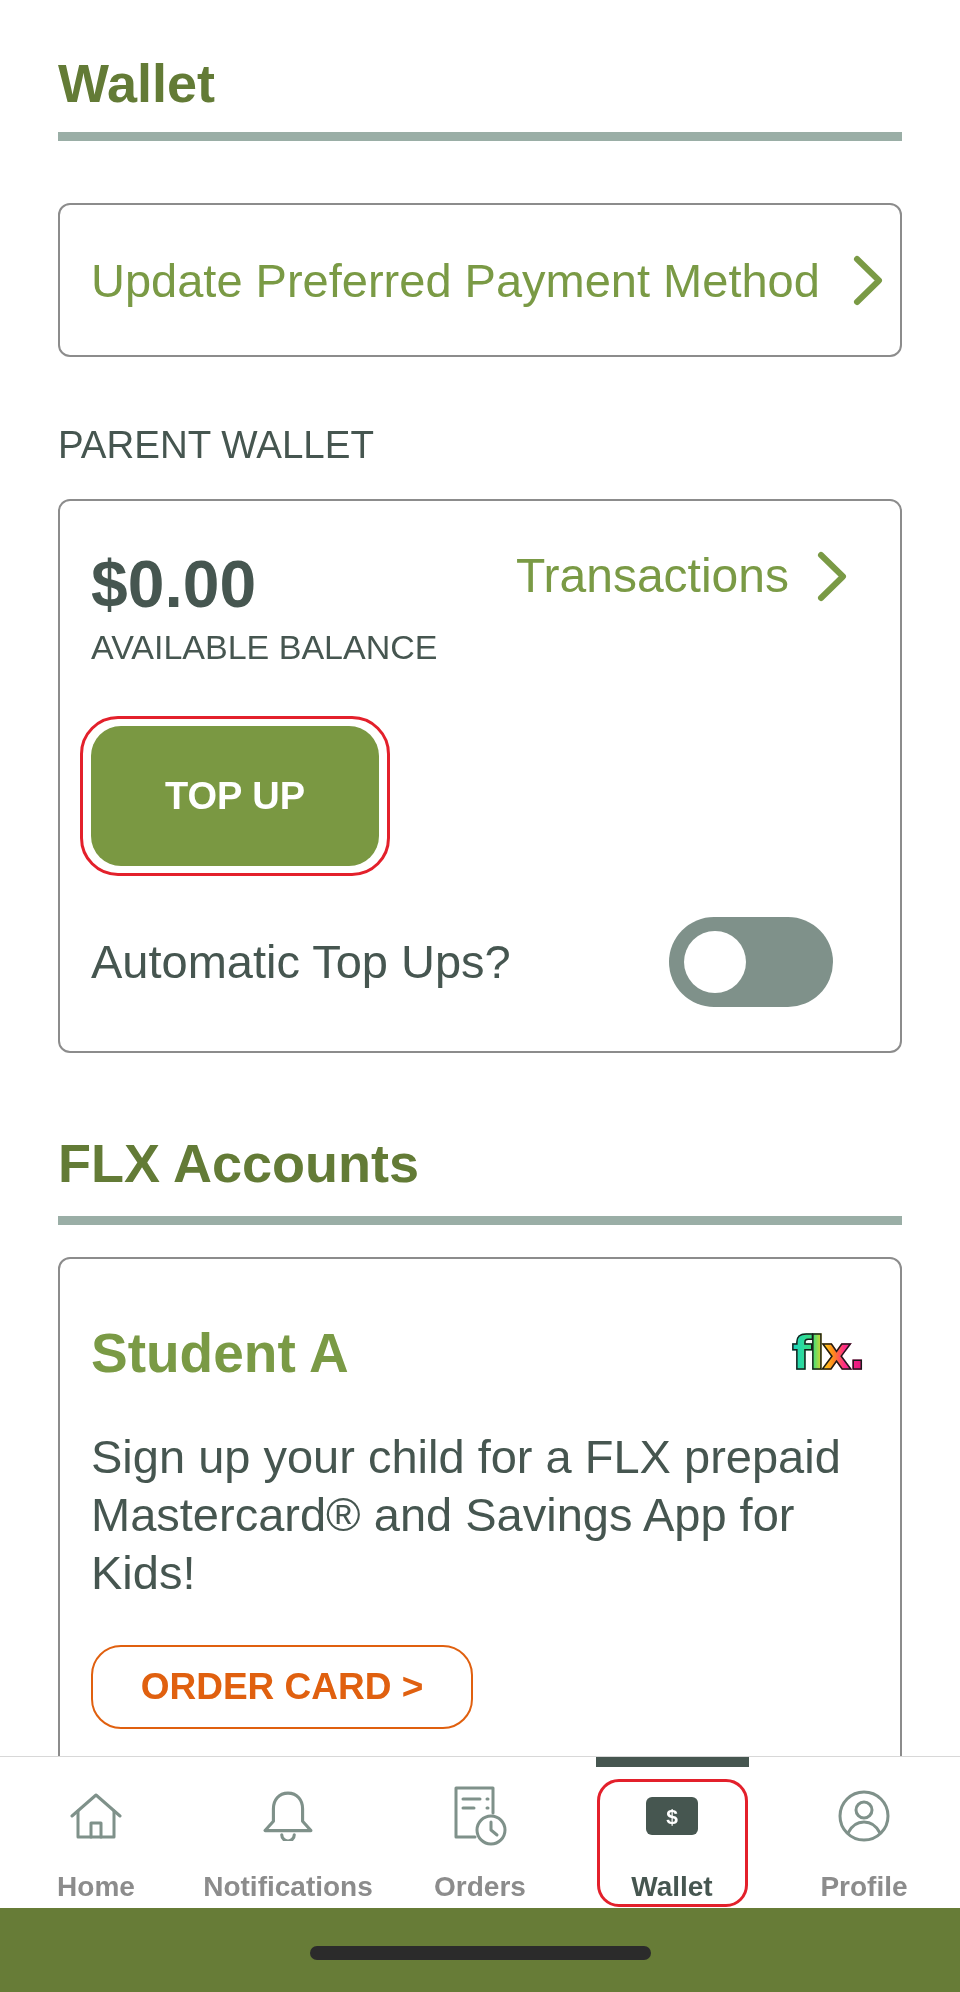 The height and width of the screenshot is (1992, 960). I want to click on auto-top-up-label: Automatic Top Ups?, so click(301, 962).